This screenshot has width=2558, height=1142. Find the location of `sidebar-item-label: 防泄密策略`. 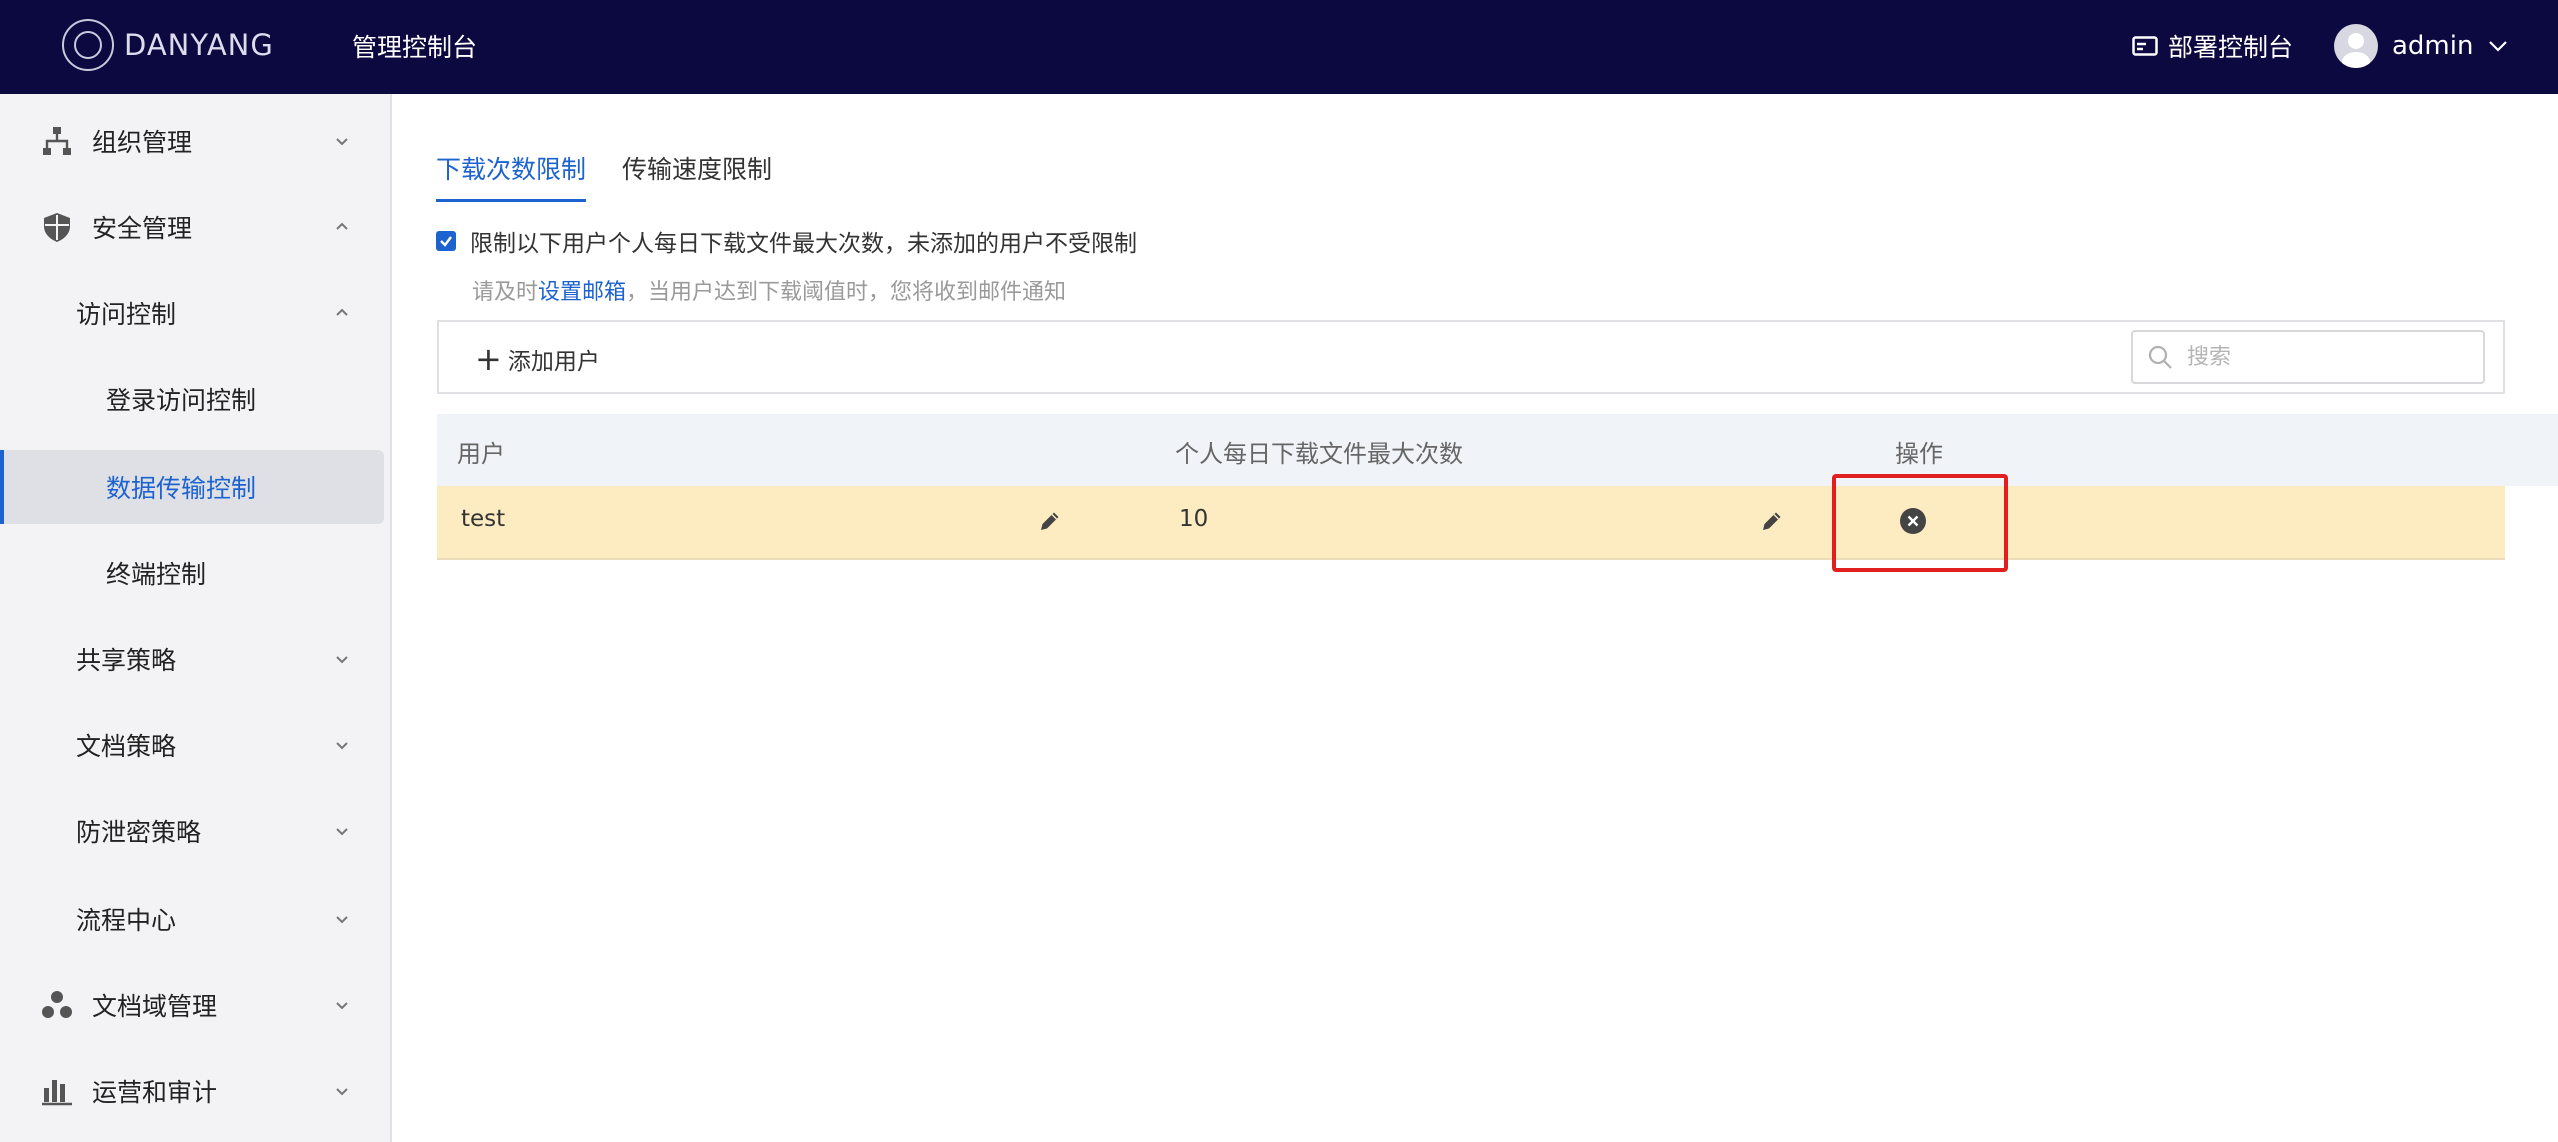

sidebar-item-label: 防泄密策略 is located at coordinates (139, 832).